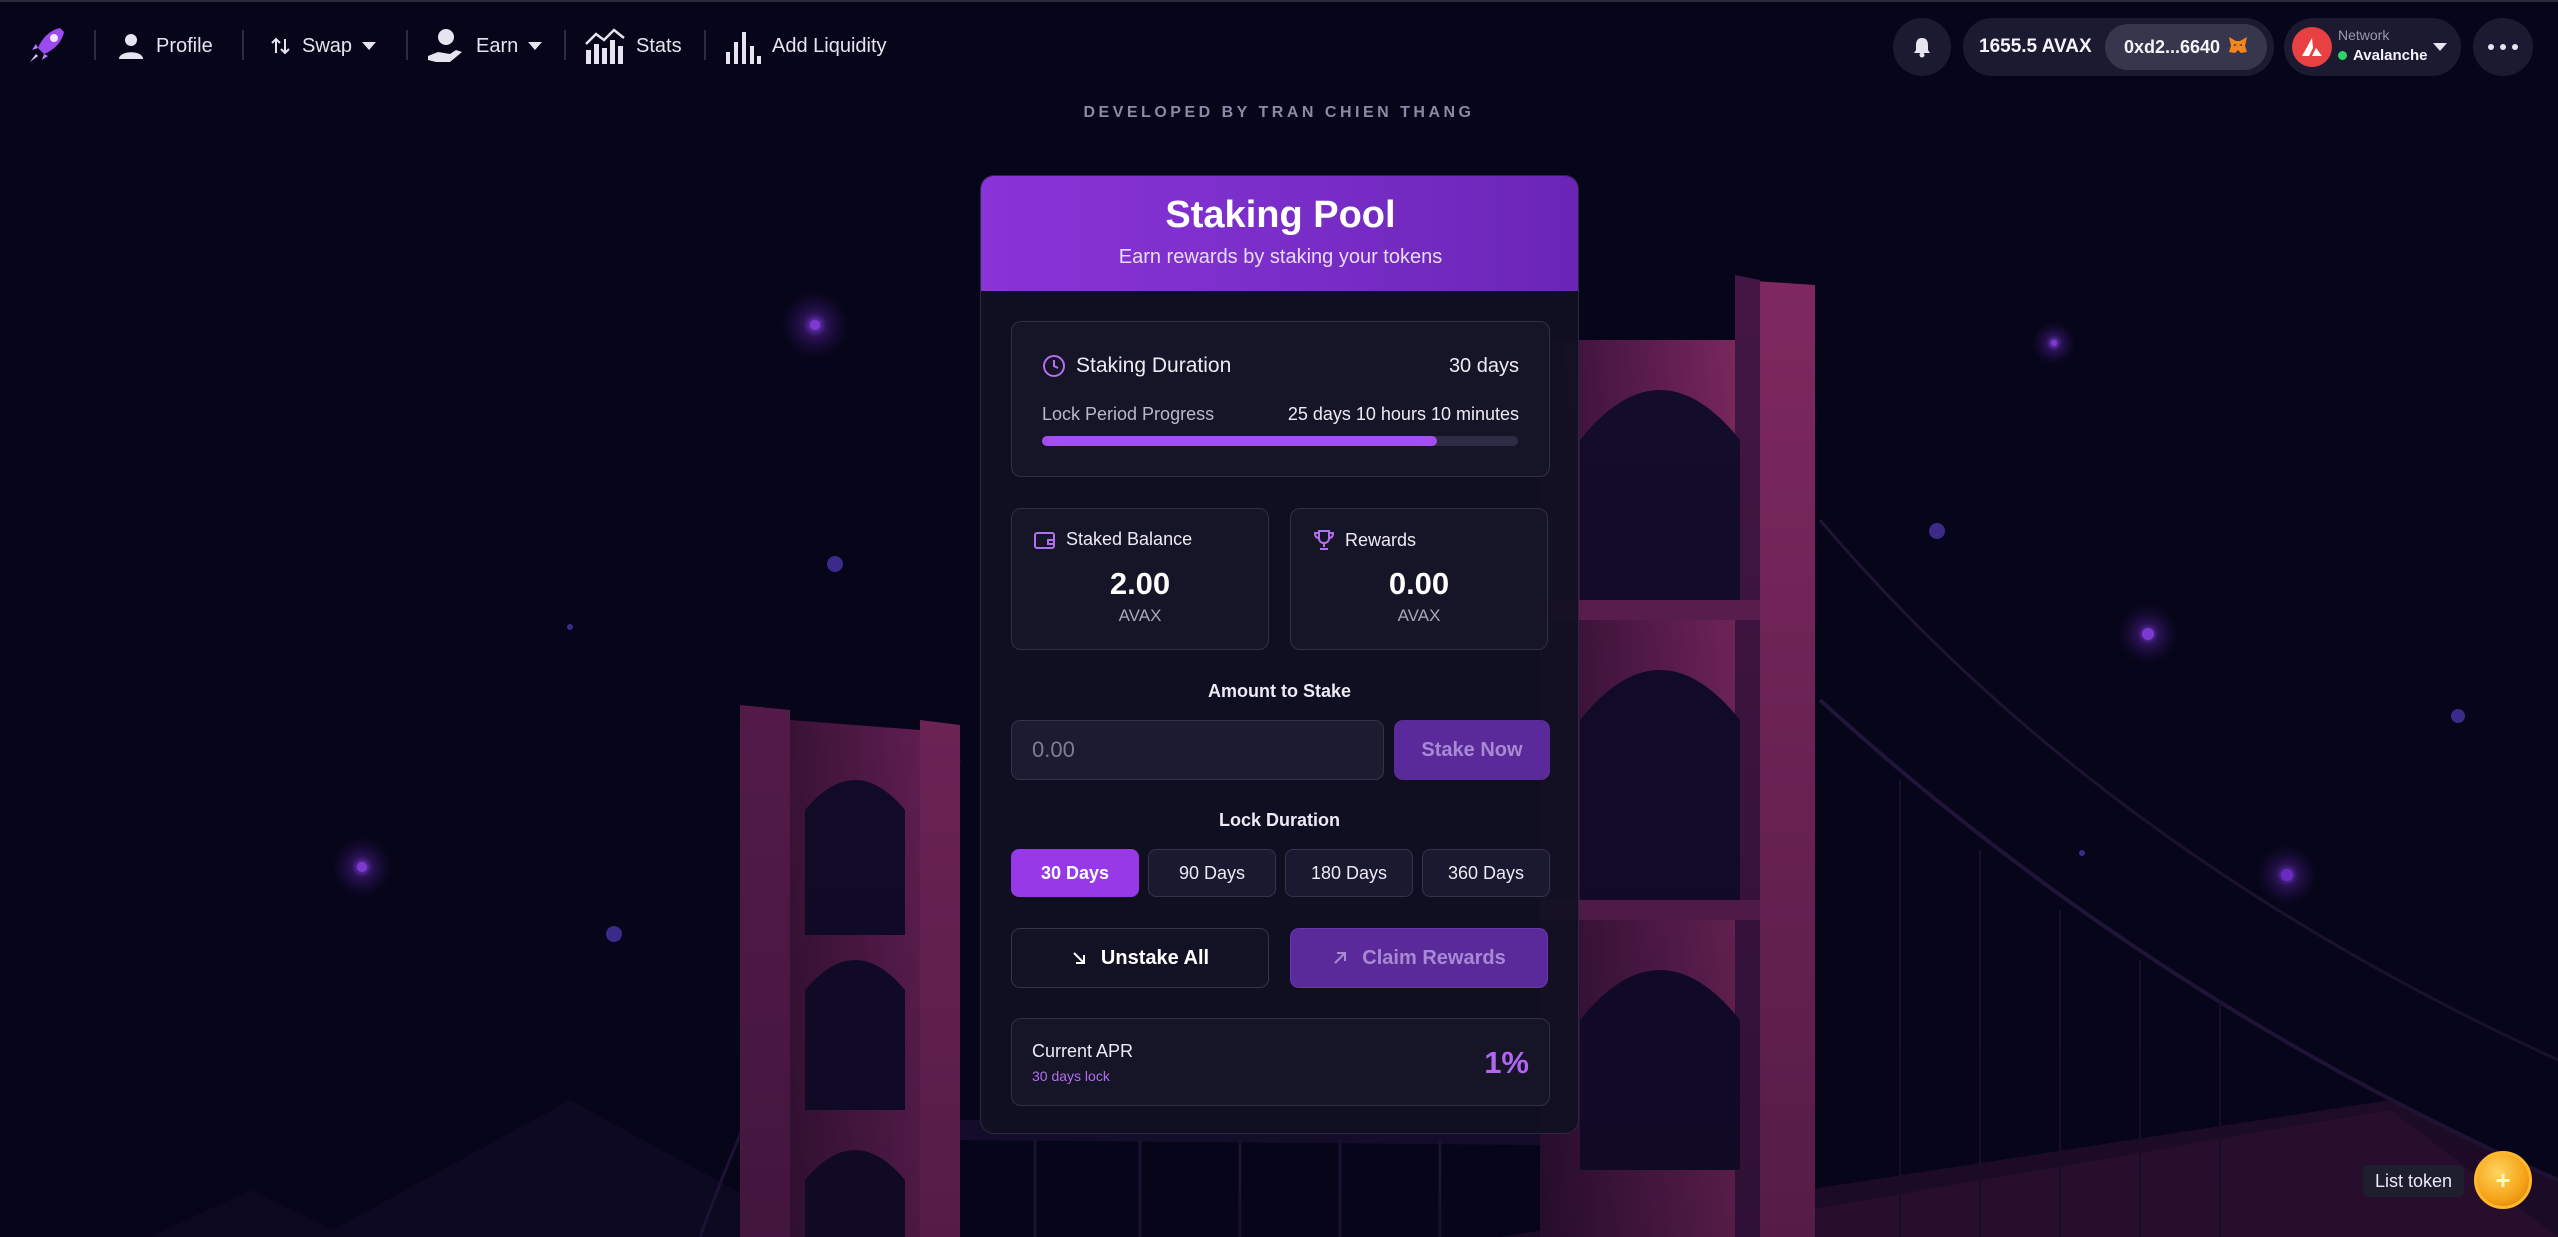 Image resolution: width=2558 pixels, height=1237 pixels. I want to click on claim-rewards-button: Claim Rewards, so click(1419, 958).